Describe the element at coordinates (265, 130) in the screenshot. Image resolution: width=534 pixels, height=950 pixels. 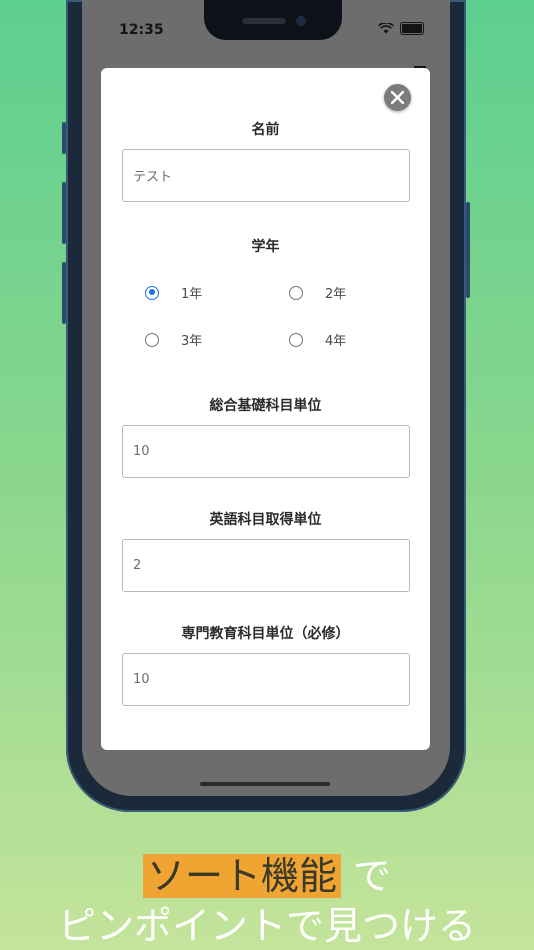
I see `name-label: 名前` at that location.